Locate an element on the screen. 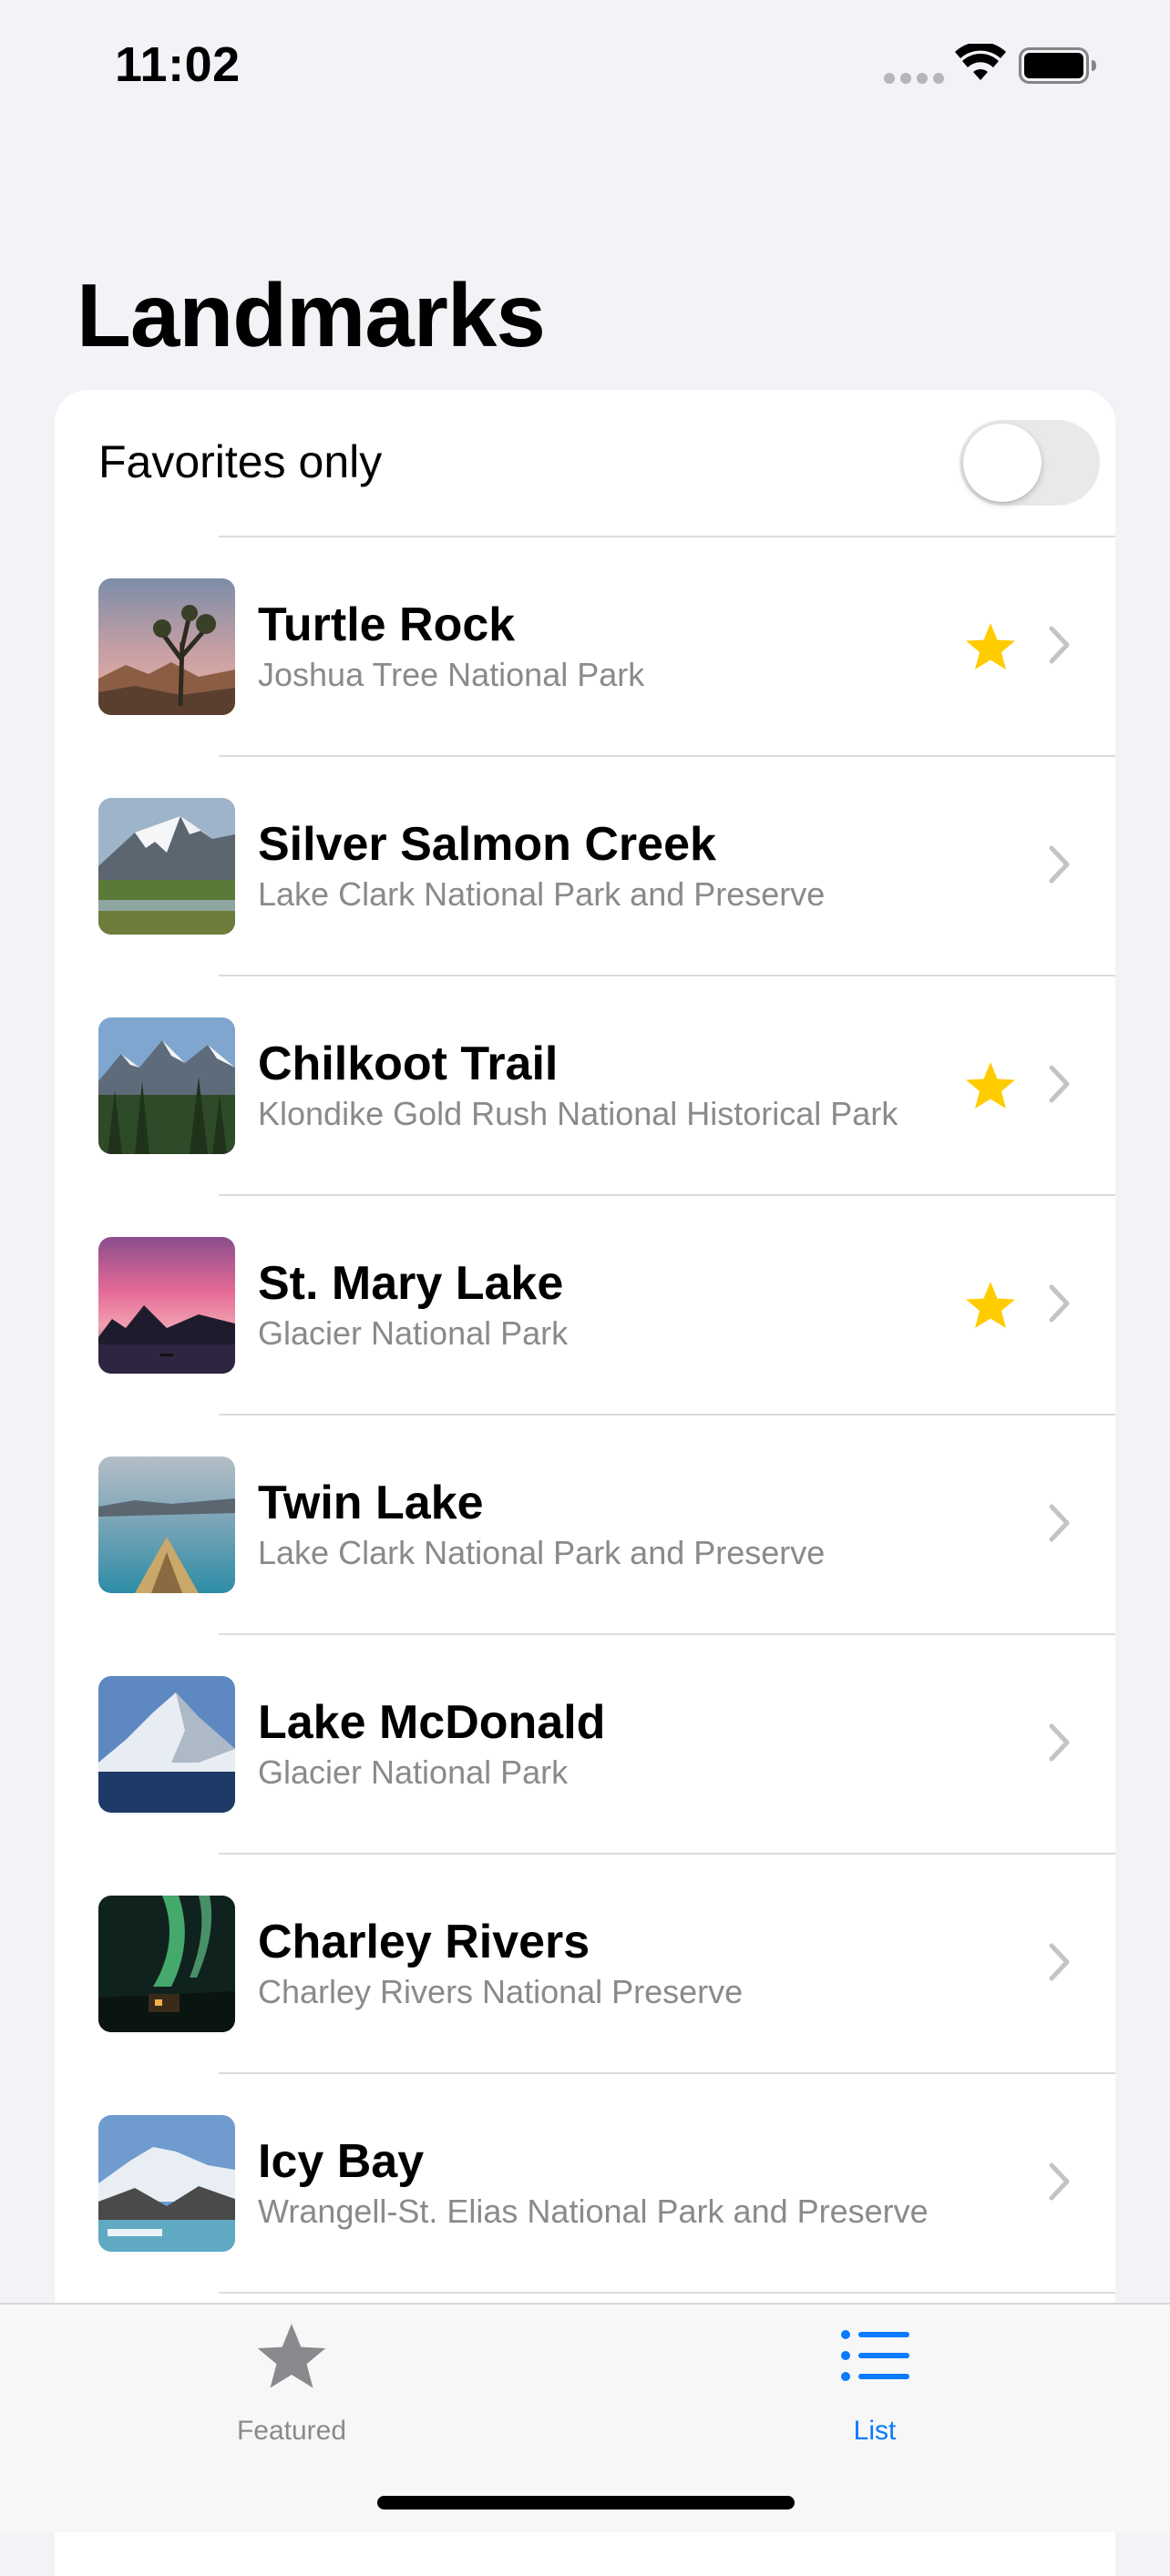  landmark-name: St. Mary Lake is located at coordinates (411, 1284).